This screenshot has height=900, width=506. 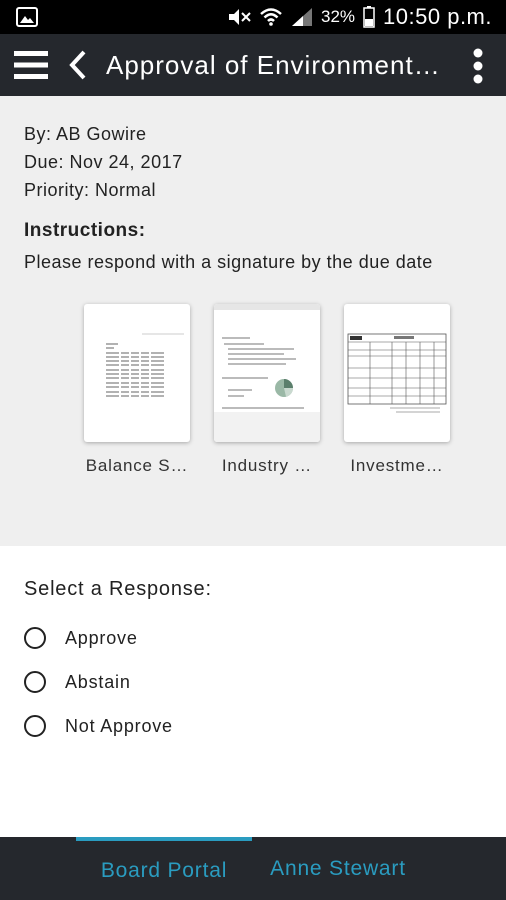 I want to click on response-option-abstain: Abstain, so click(x=77, y=682).